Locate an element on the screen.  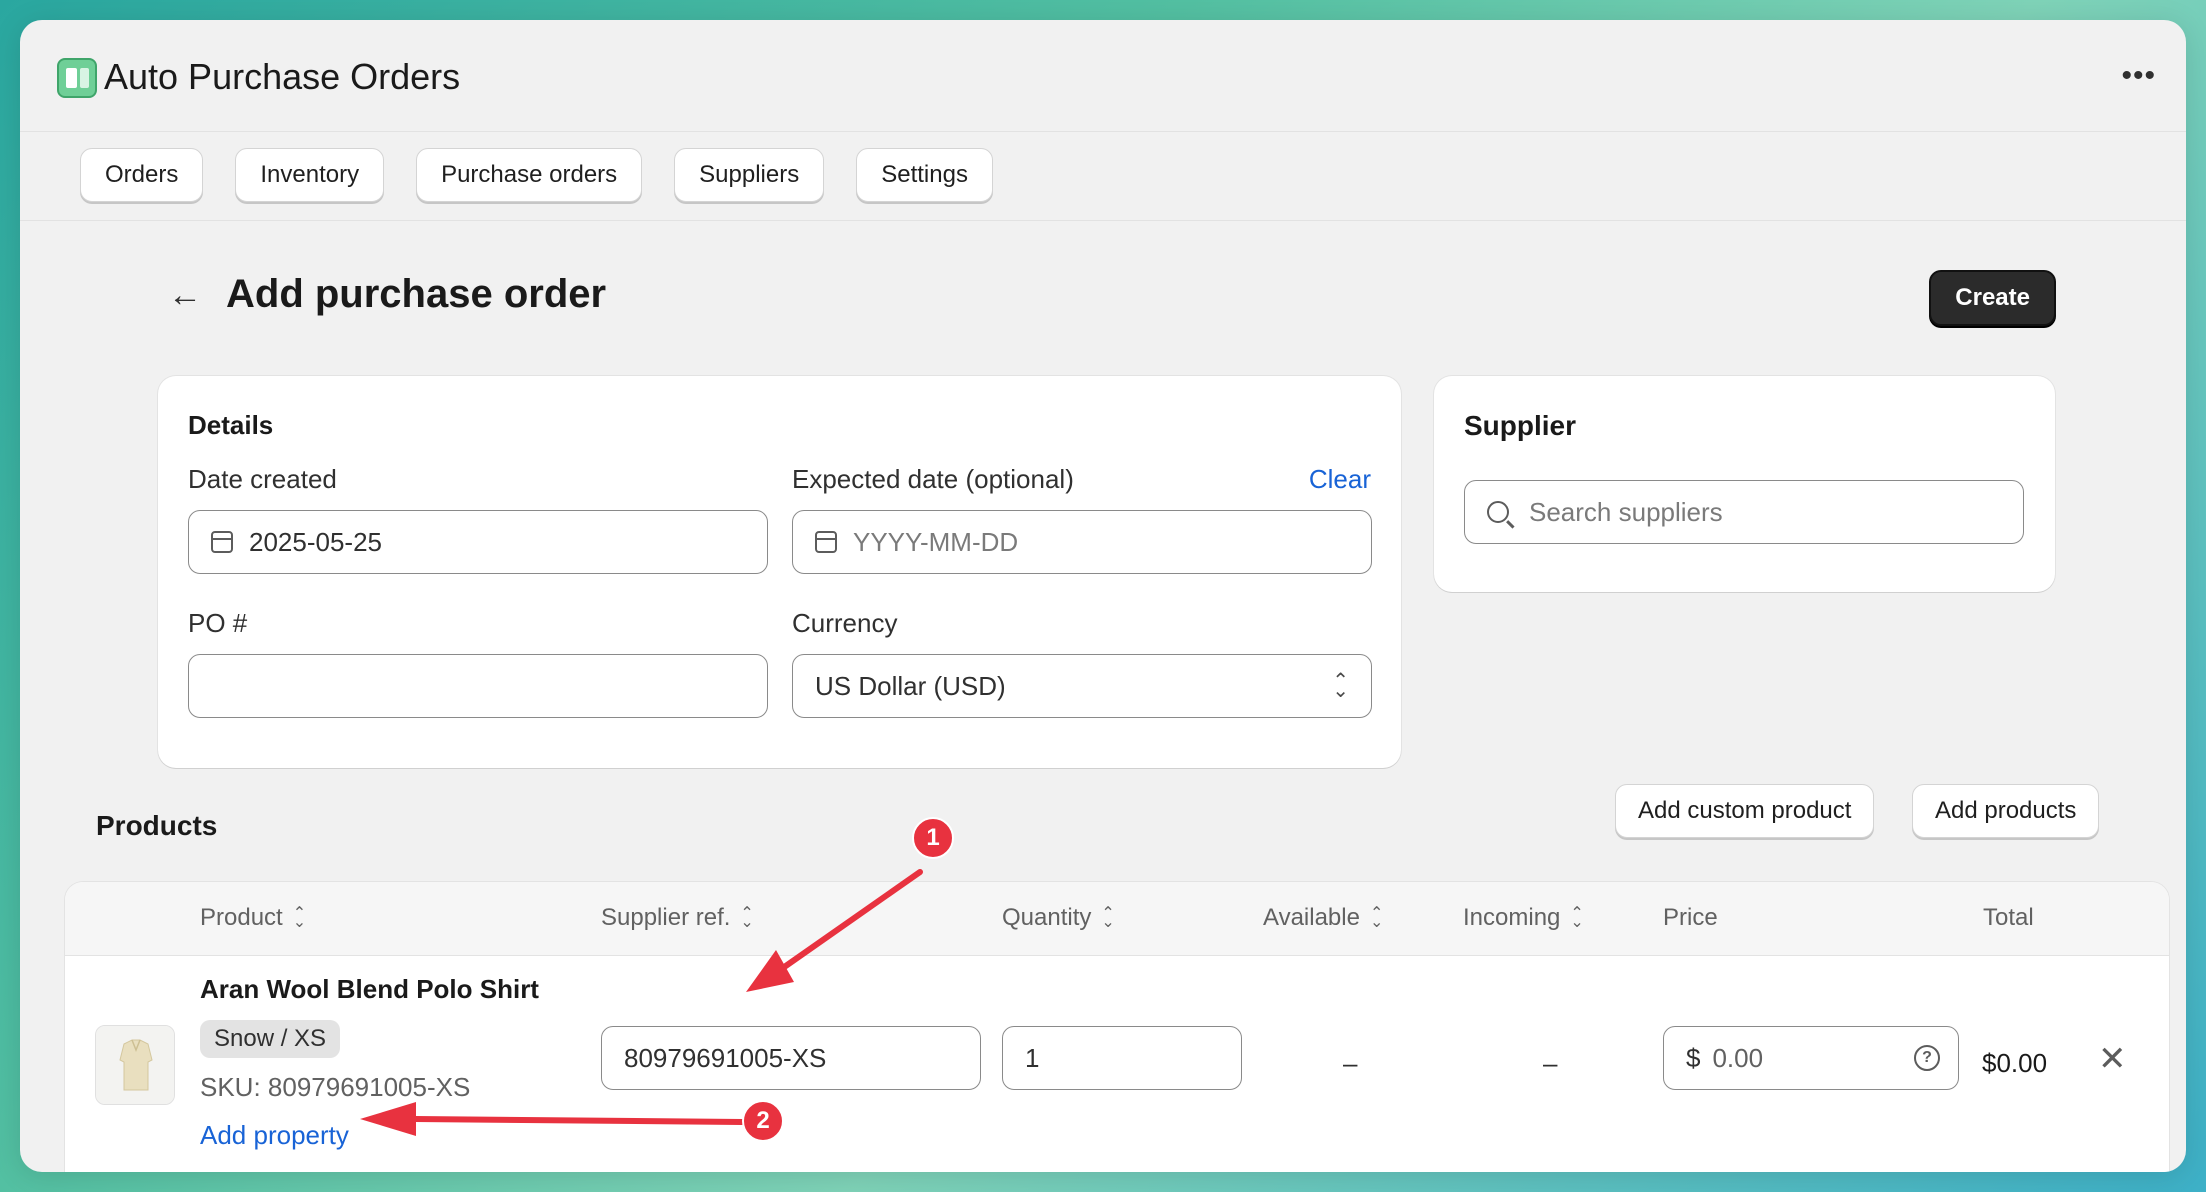
currency-select: US Dollar (USD) ⌃ ⌄ is located at coordinates (1082, 686).